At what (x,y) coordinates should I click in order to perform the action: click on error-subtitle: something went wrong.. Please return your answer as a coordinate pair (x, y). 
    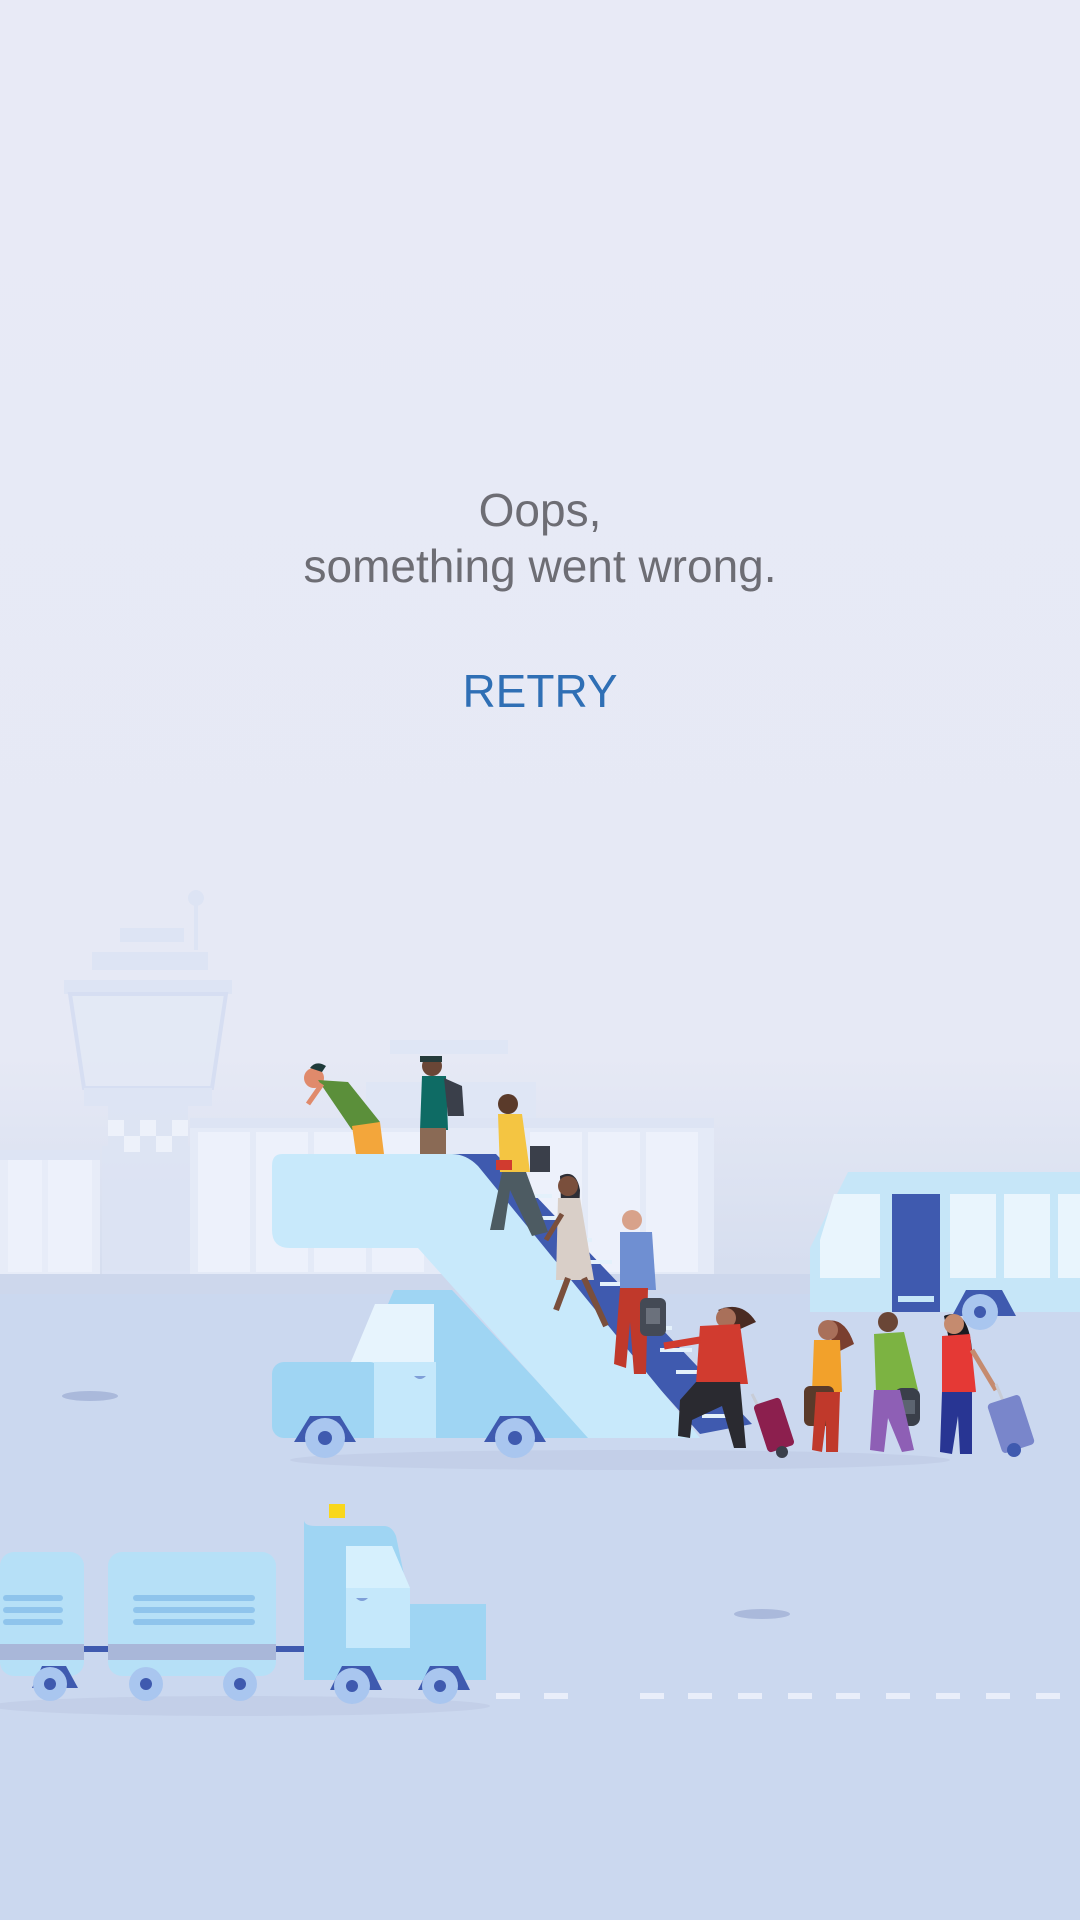
    Looking at the image, I should click on (540, 566).